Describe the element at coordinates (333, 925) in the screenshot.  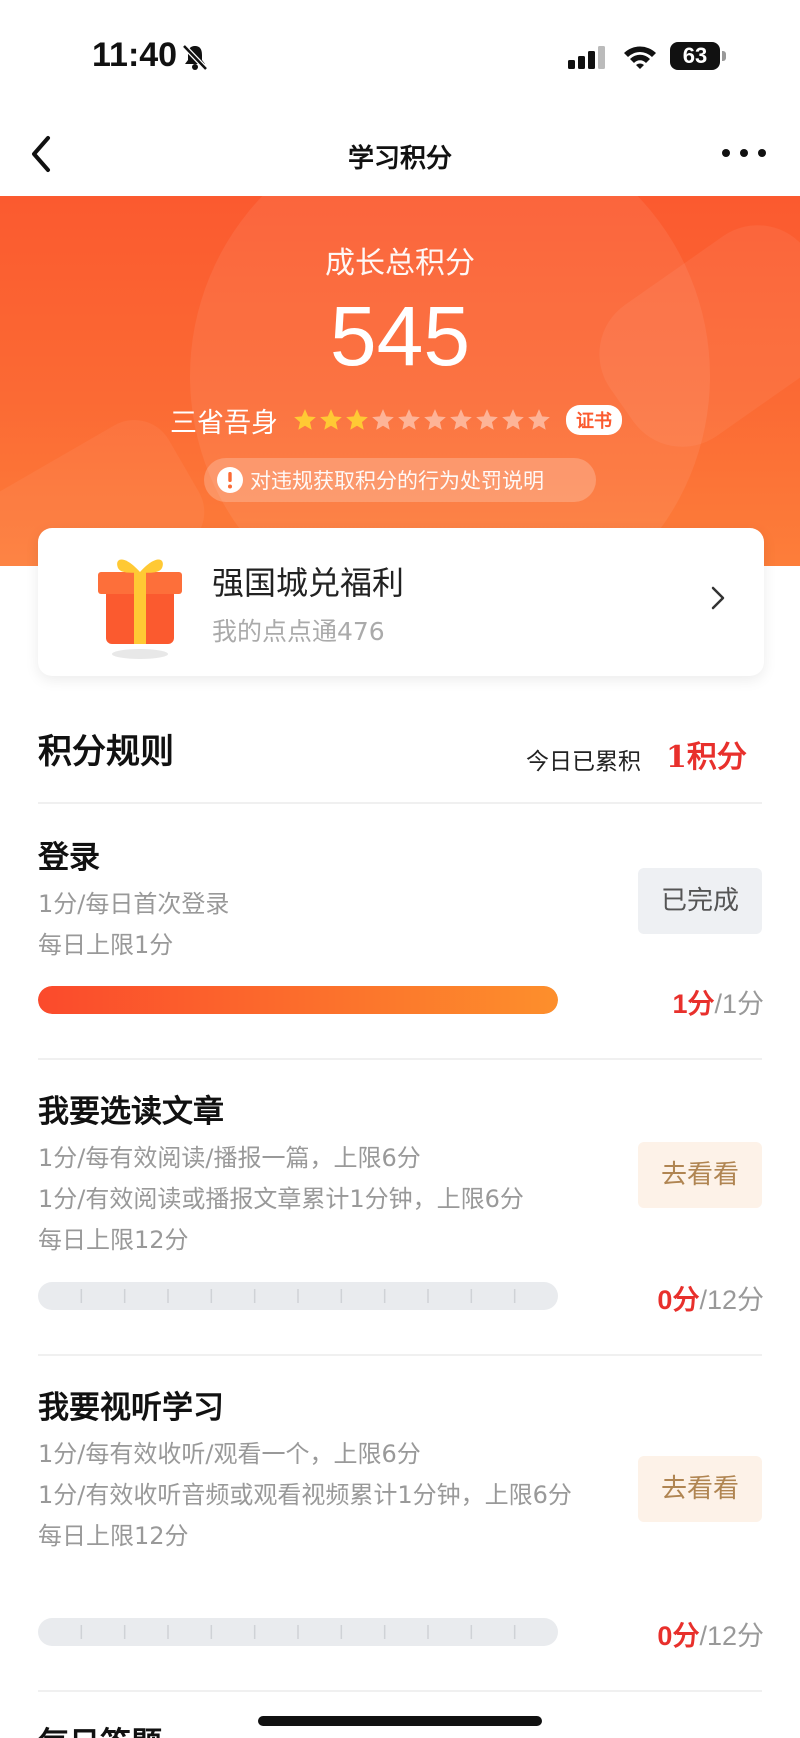
I see `rule-description: 1分/每日首次登录 每日上限1分` at that location.